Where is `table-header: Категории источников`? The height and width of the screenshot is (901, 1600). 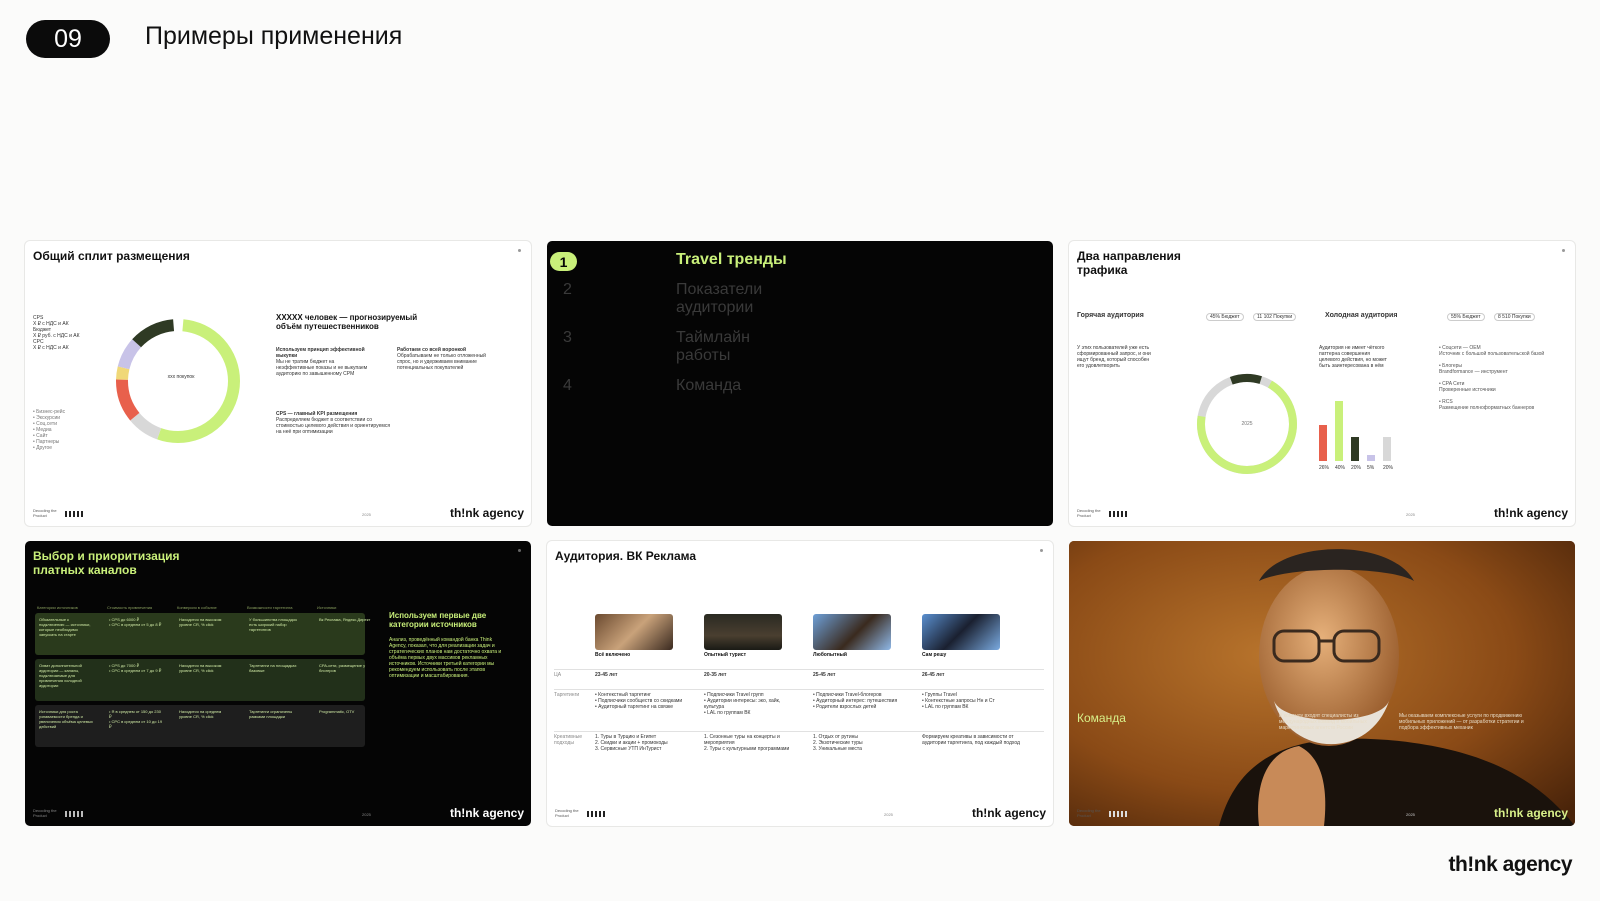 table-header: Категории источников is located at coordinates (57, 607).